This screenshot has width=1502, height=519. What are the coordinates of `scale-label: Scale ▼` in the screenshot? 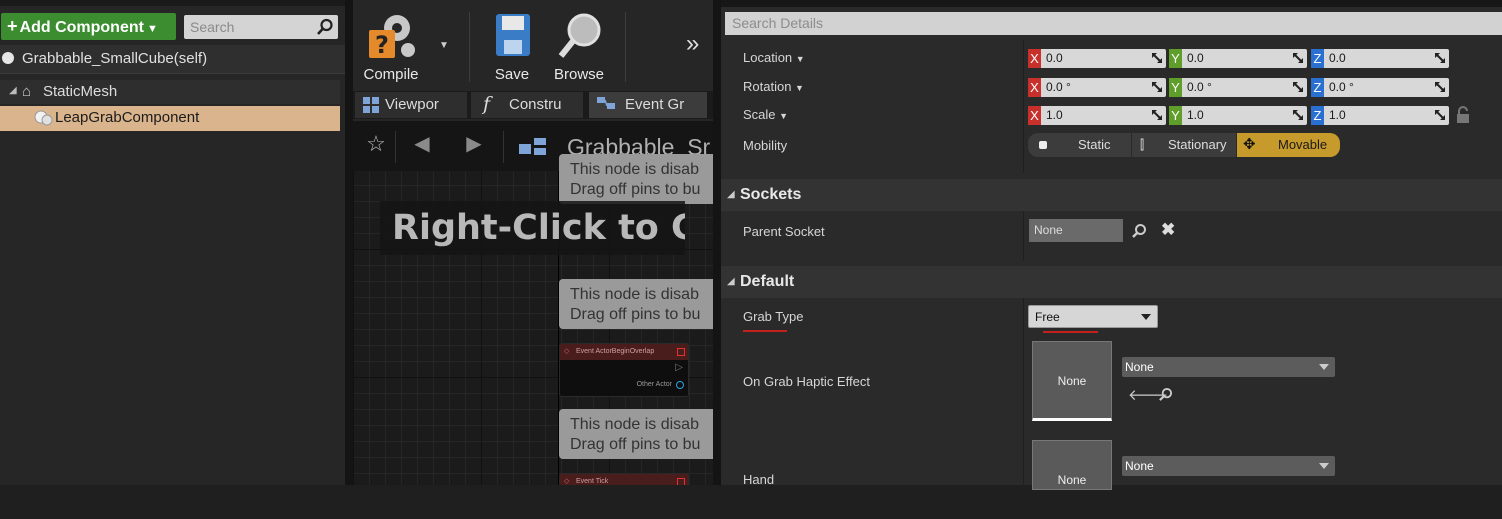 It's located at (765, 114).